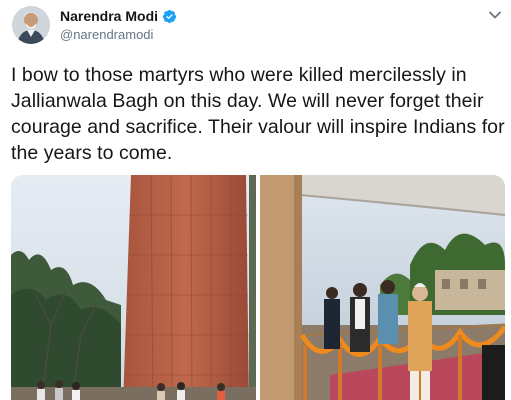  Describe the element at coordinates (495, 15) in the screenshot. I see `chevron-down-icon` at that location.